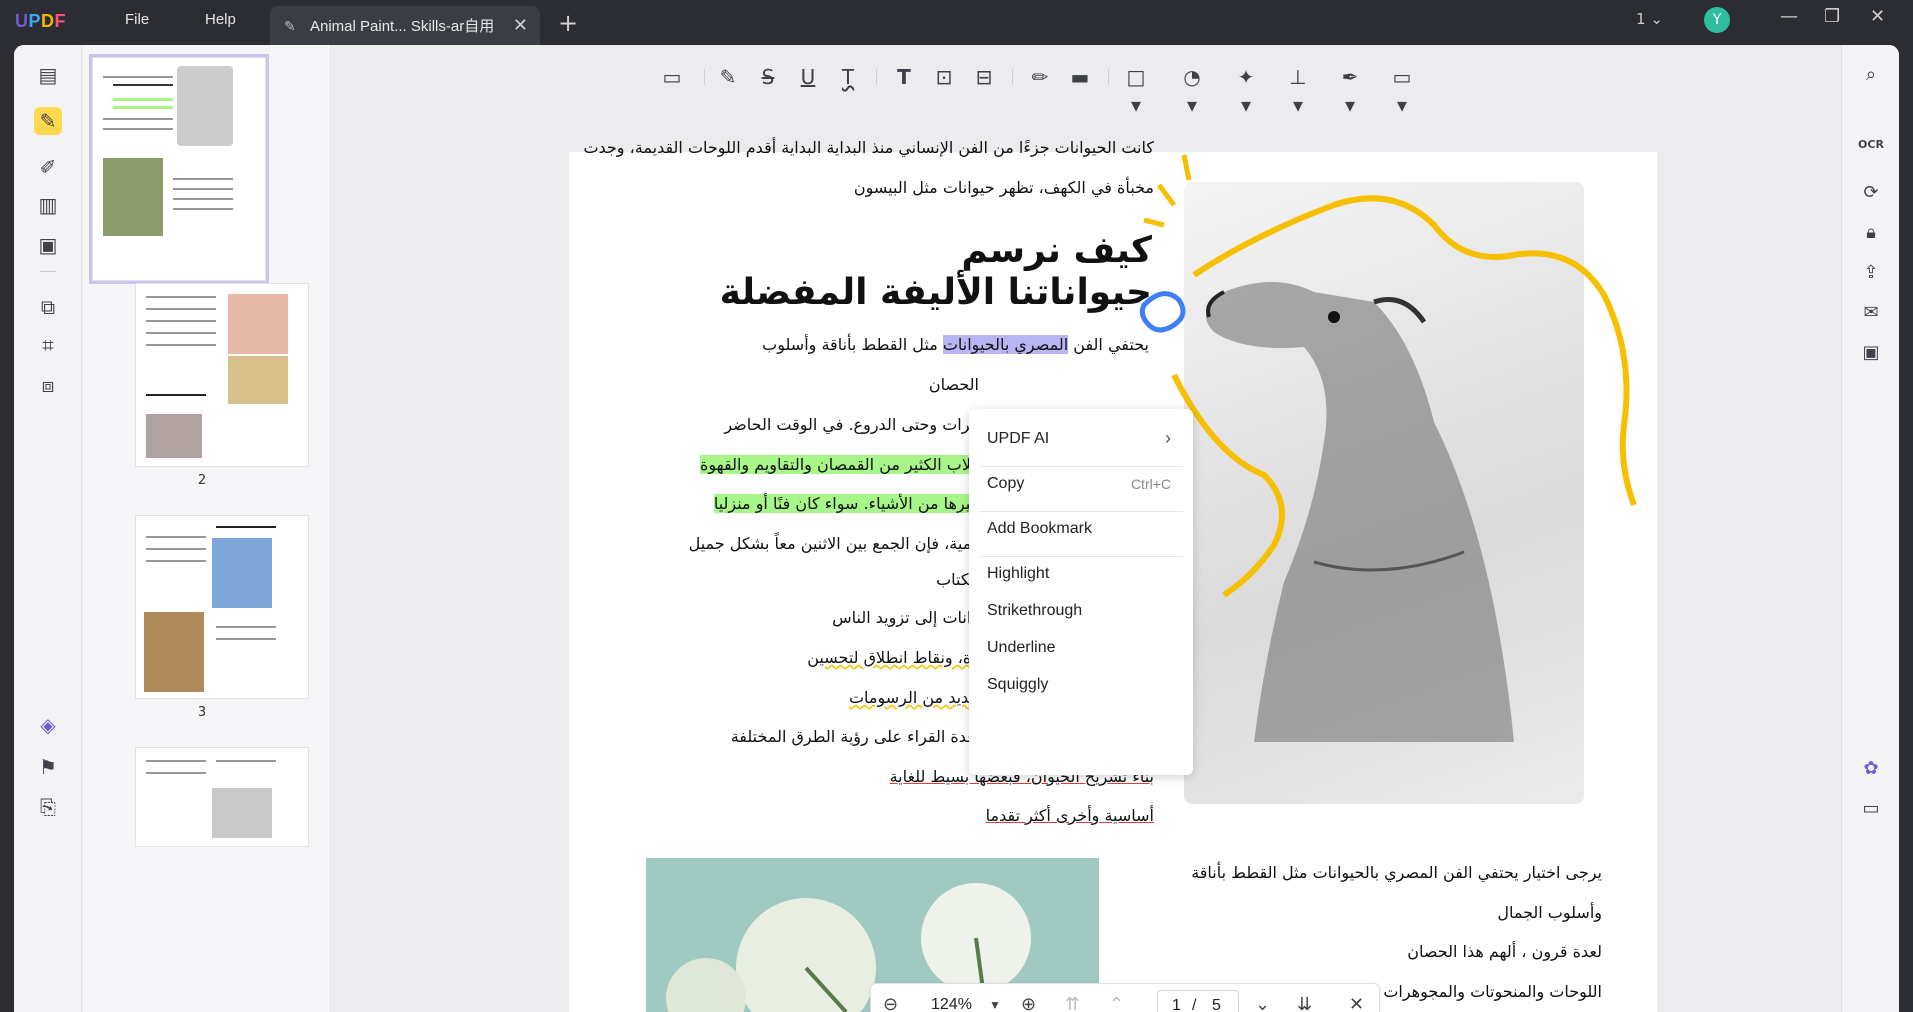 The height and width of the screenshot is (1012, 1913). I want to click on menu-underline: Underline, so click(1021, 648).